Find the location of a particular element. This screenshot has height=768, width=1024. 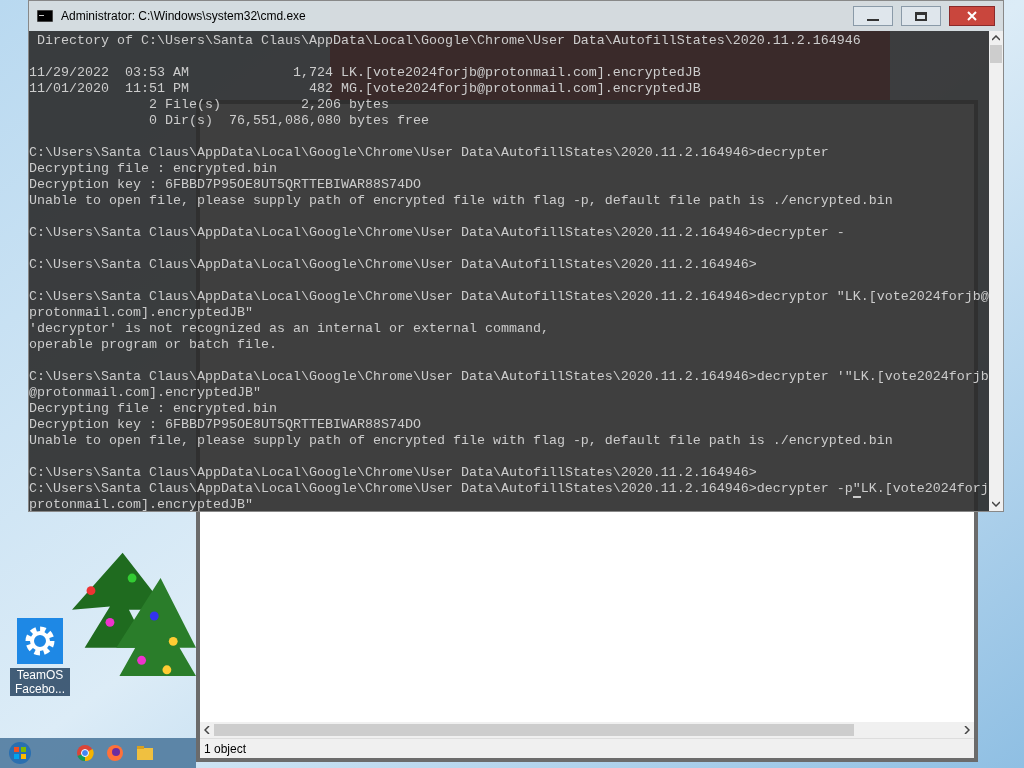

console-line: 0 Dir(s) 76,551,086,080 bytes free is located at coordinates (288, 120).